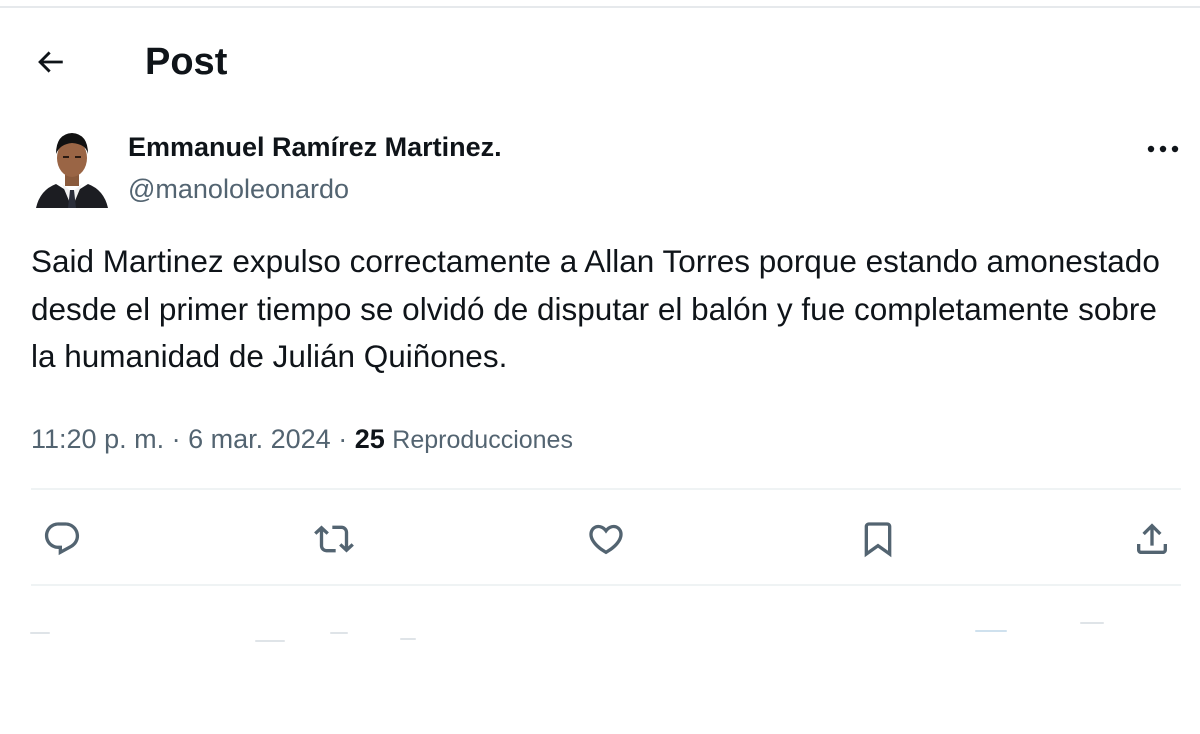 This screenshot has height=734, width=1200. What do you see at coordinates (315, 147) in the screenshot?
I see `author-display-name: Emmanuel Ramírez Martinez.` at bounding box center [315, 147].